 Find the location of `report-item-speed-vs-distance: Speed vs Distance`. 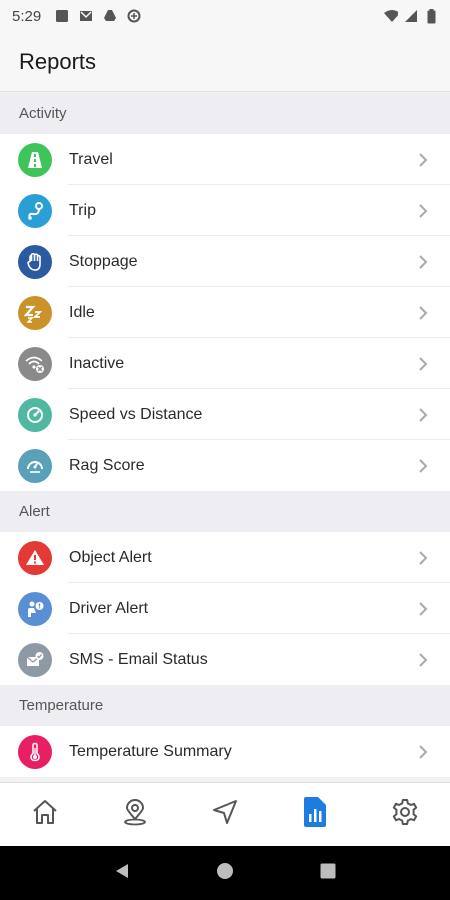

report-item-speed-vs-distance: Speed vs Distance is located at coordinates (225, 414).